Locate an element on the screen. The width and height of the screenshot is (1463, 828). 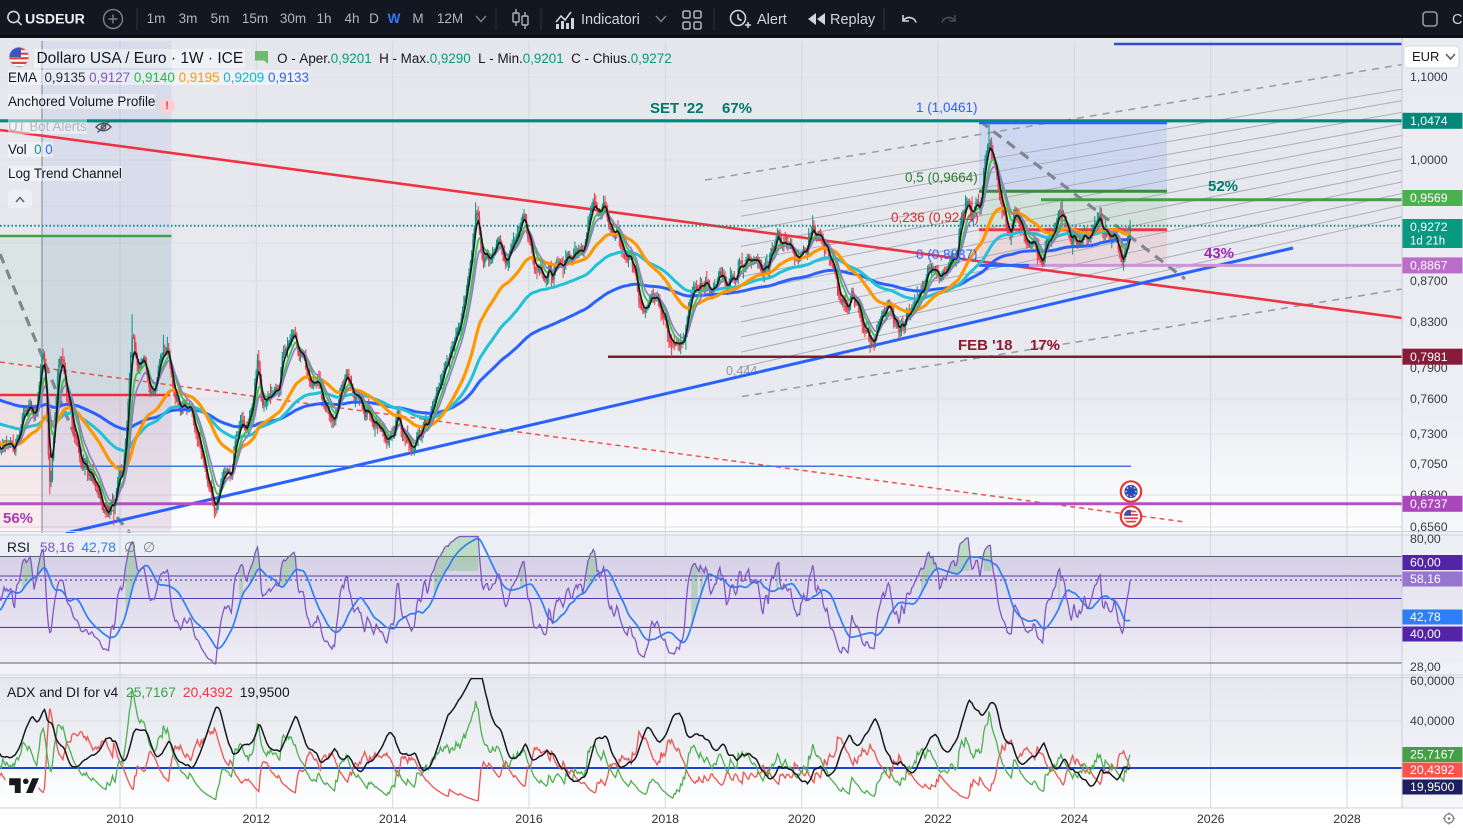
svg-text: 40,00 is located at coordinates (1425, 634).